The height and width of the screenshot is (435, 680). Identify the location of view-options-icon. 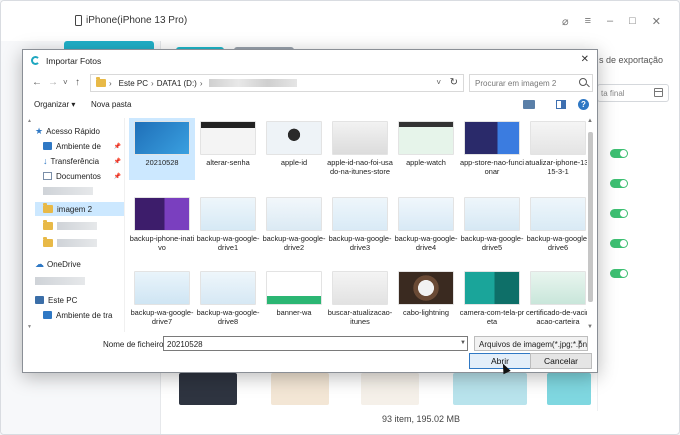
(529, 104).